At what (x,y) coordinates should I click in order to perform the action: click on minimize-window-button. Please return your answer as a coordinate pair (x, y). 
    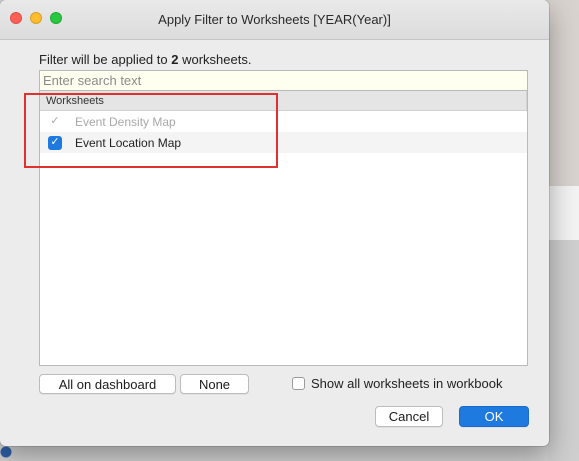
    Looking at the image, I should click on (36, 18).